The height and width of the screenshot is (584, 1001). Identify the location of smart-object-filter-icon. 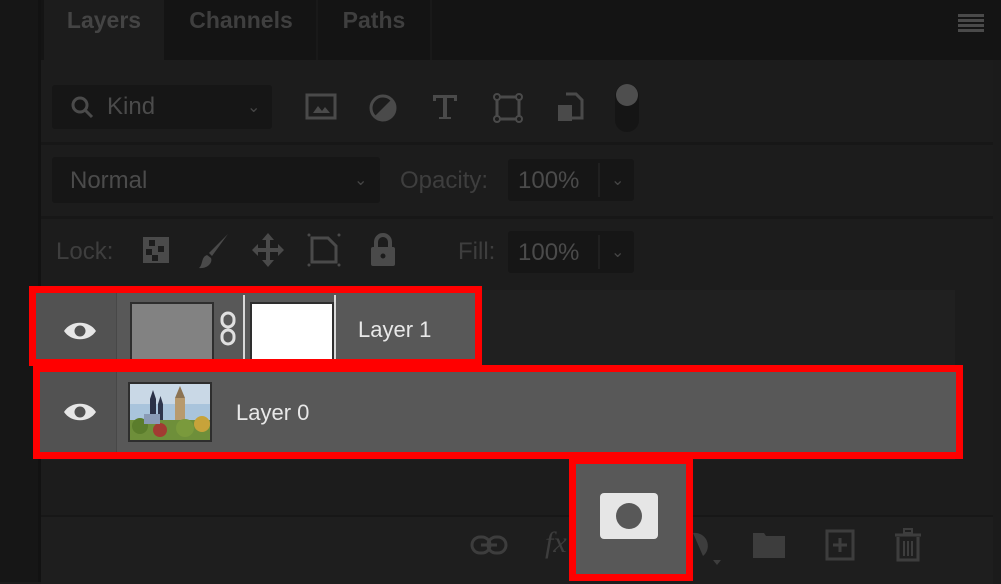
(571, 107).